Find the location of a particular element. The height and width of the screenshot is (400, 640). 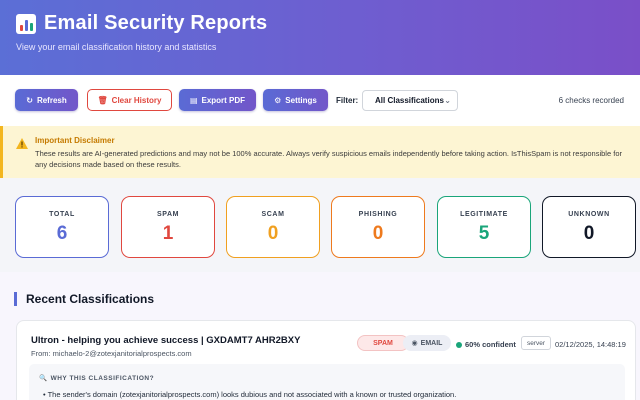

warning-icon is located at coordinates (22, 143).